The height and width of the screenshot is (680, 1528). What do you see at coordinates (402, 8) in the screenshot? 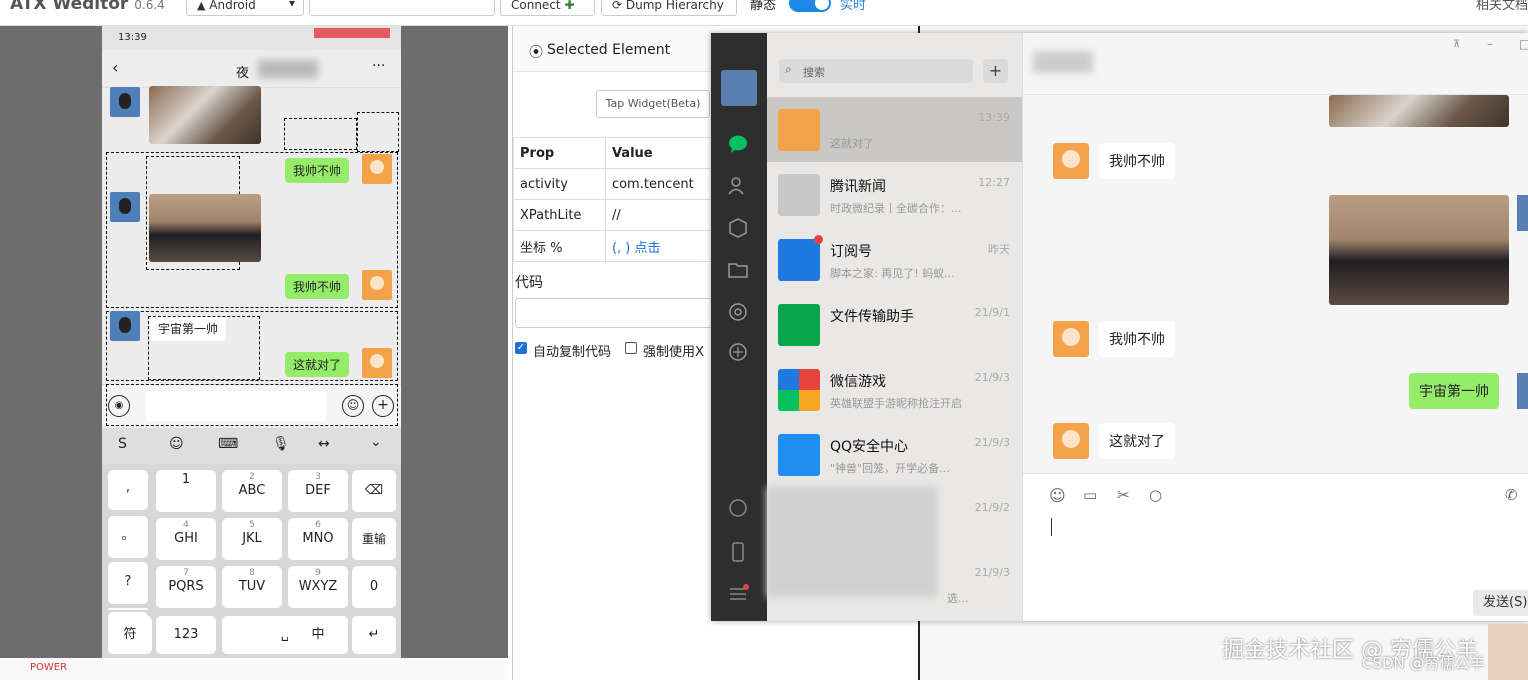
I see `device-serial-input` at bounding box center [402, 8].